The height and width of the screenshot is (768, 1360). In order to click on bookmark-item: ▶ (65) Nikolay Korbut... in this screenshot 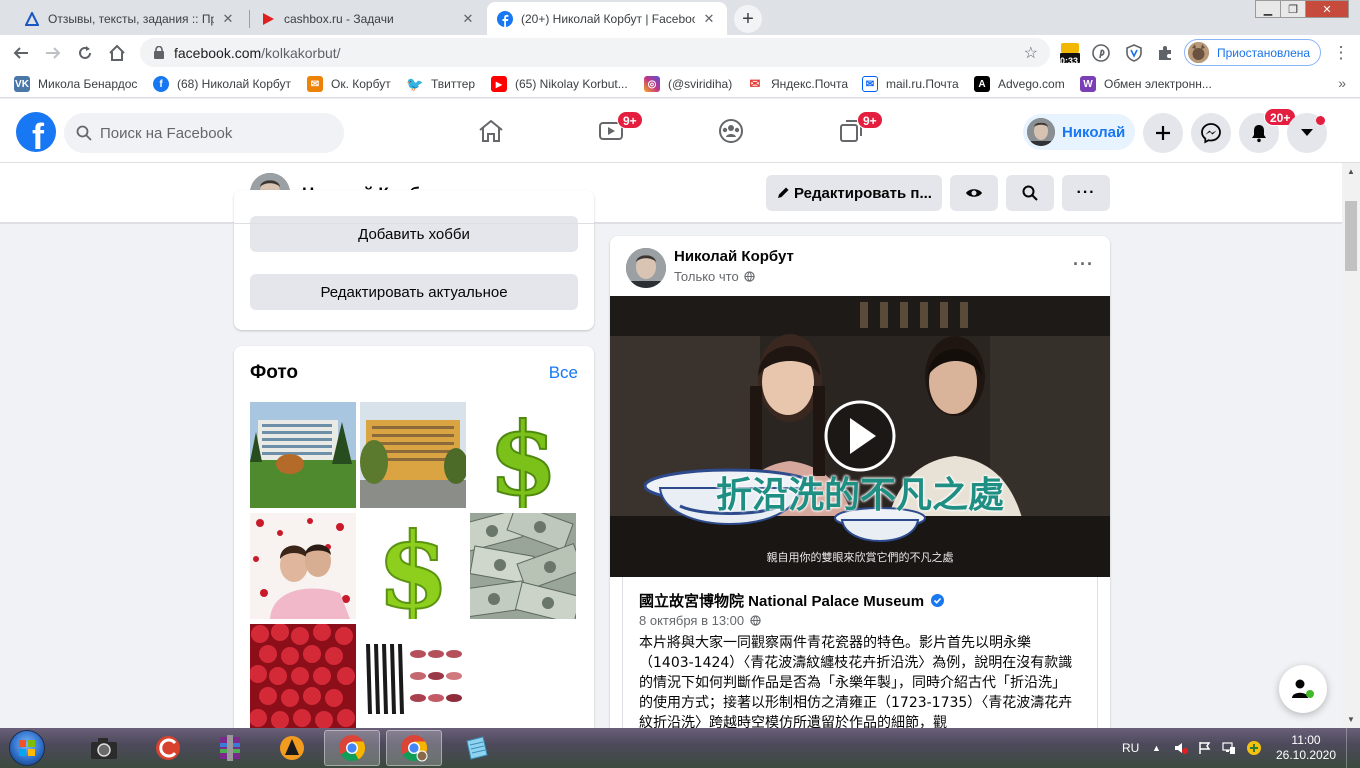, I will do `click(559, 84)`.